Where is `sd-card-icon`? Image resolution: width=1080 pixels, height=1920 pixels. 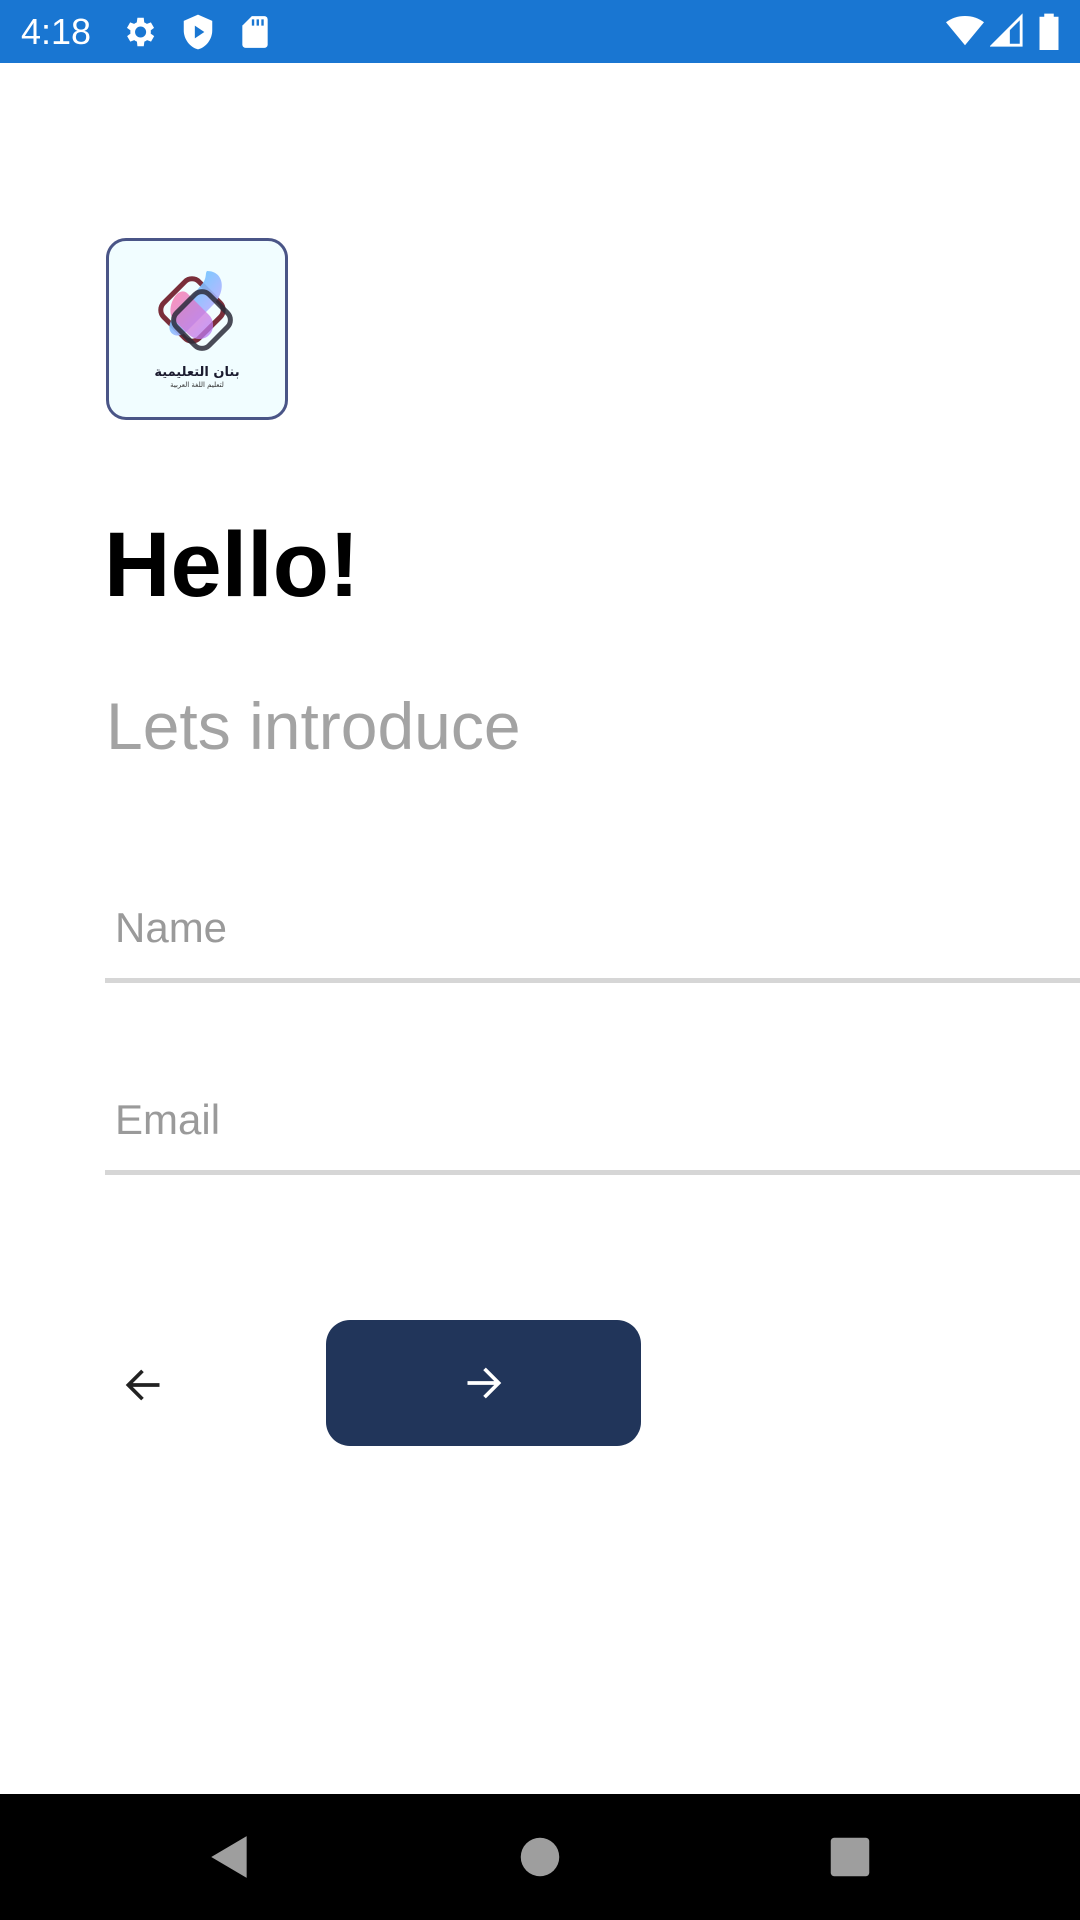
sd-card-icon is located at coordinates (255, 32).